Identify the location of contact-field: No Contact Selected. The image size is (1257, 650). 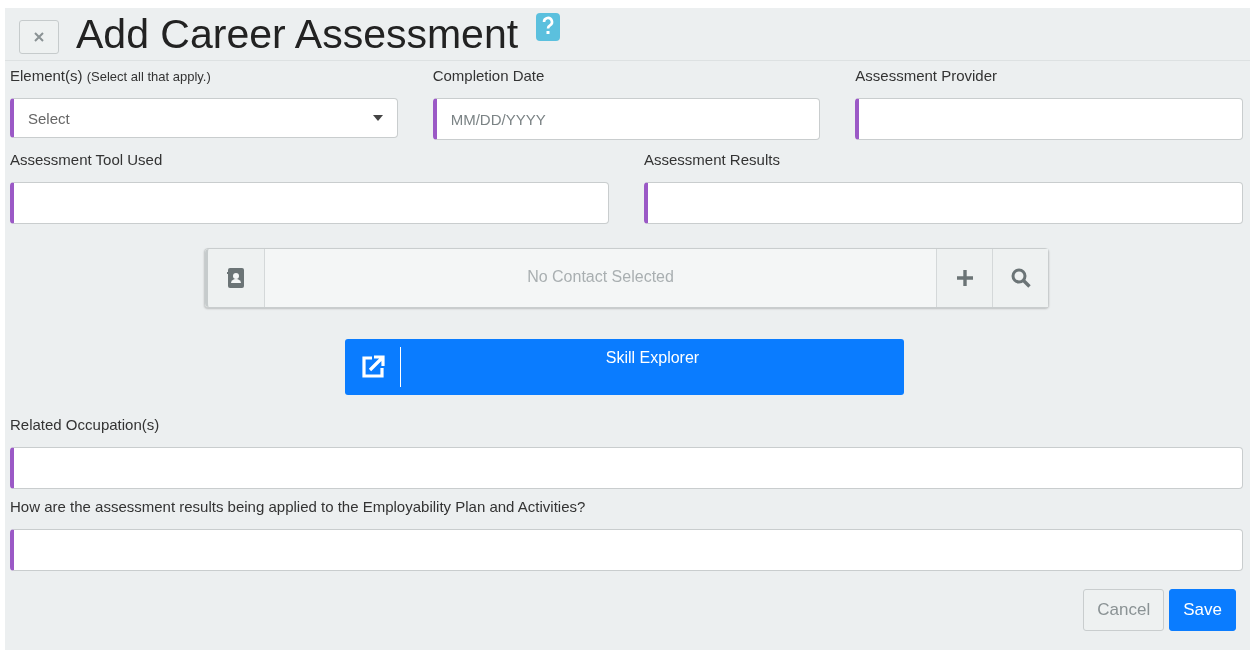
(600, 278).